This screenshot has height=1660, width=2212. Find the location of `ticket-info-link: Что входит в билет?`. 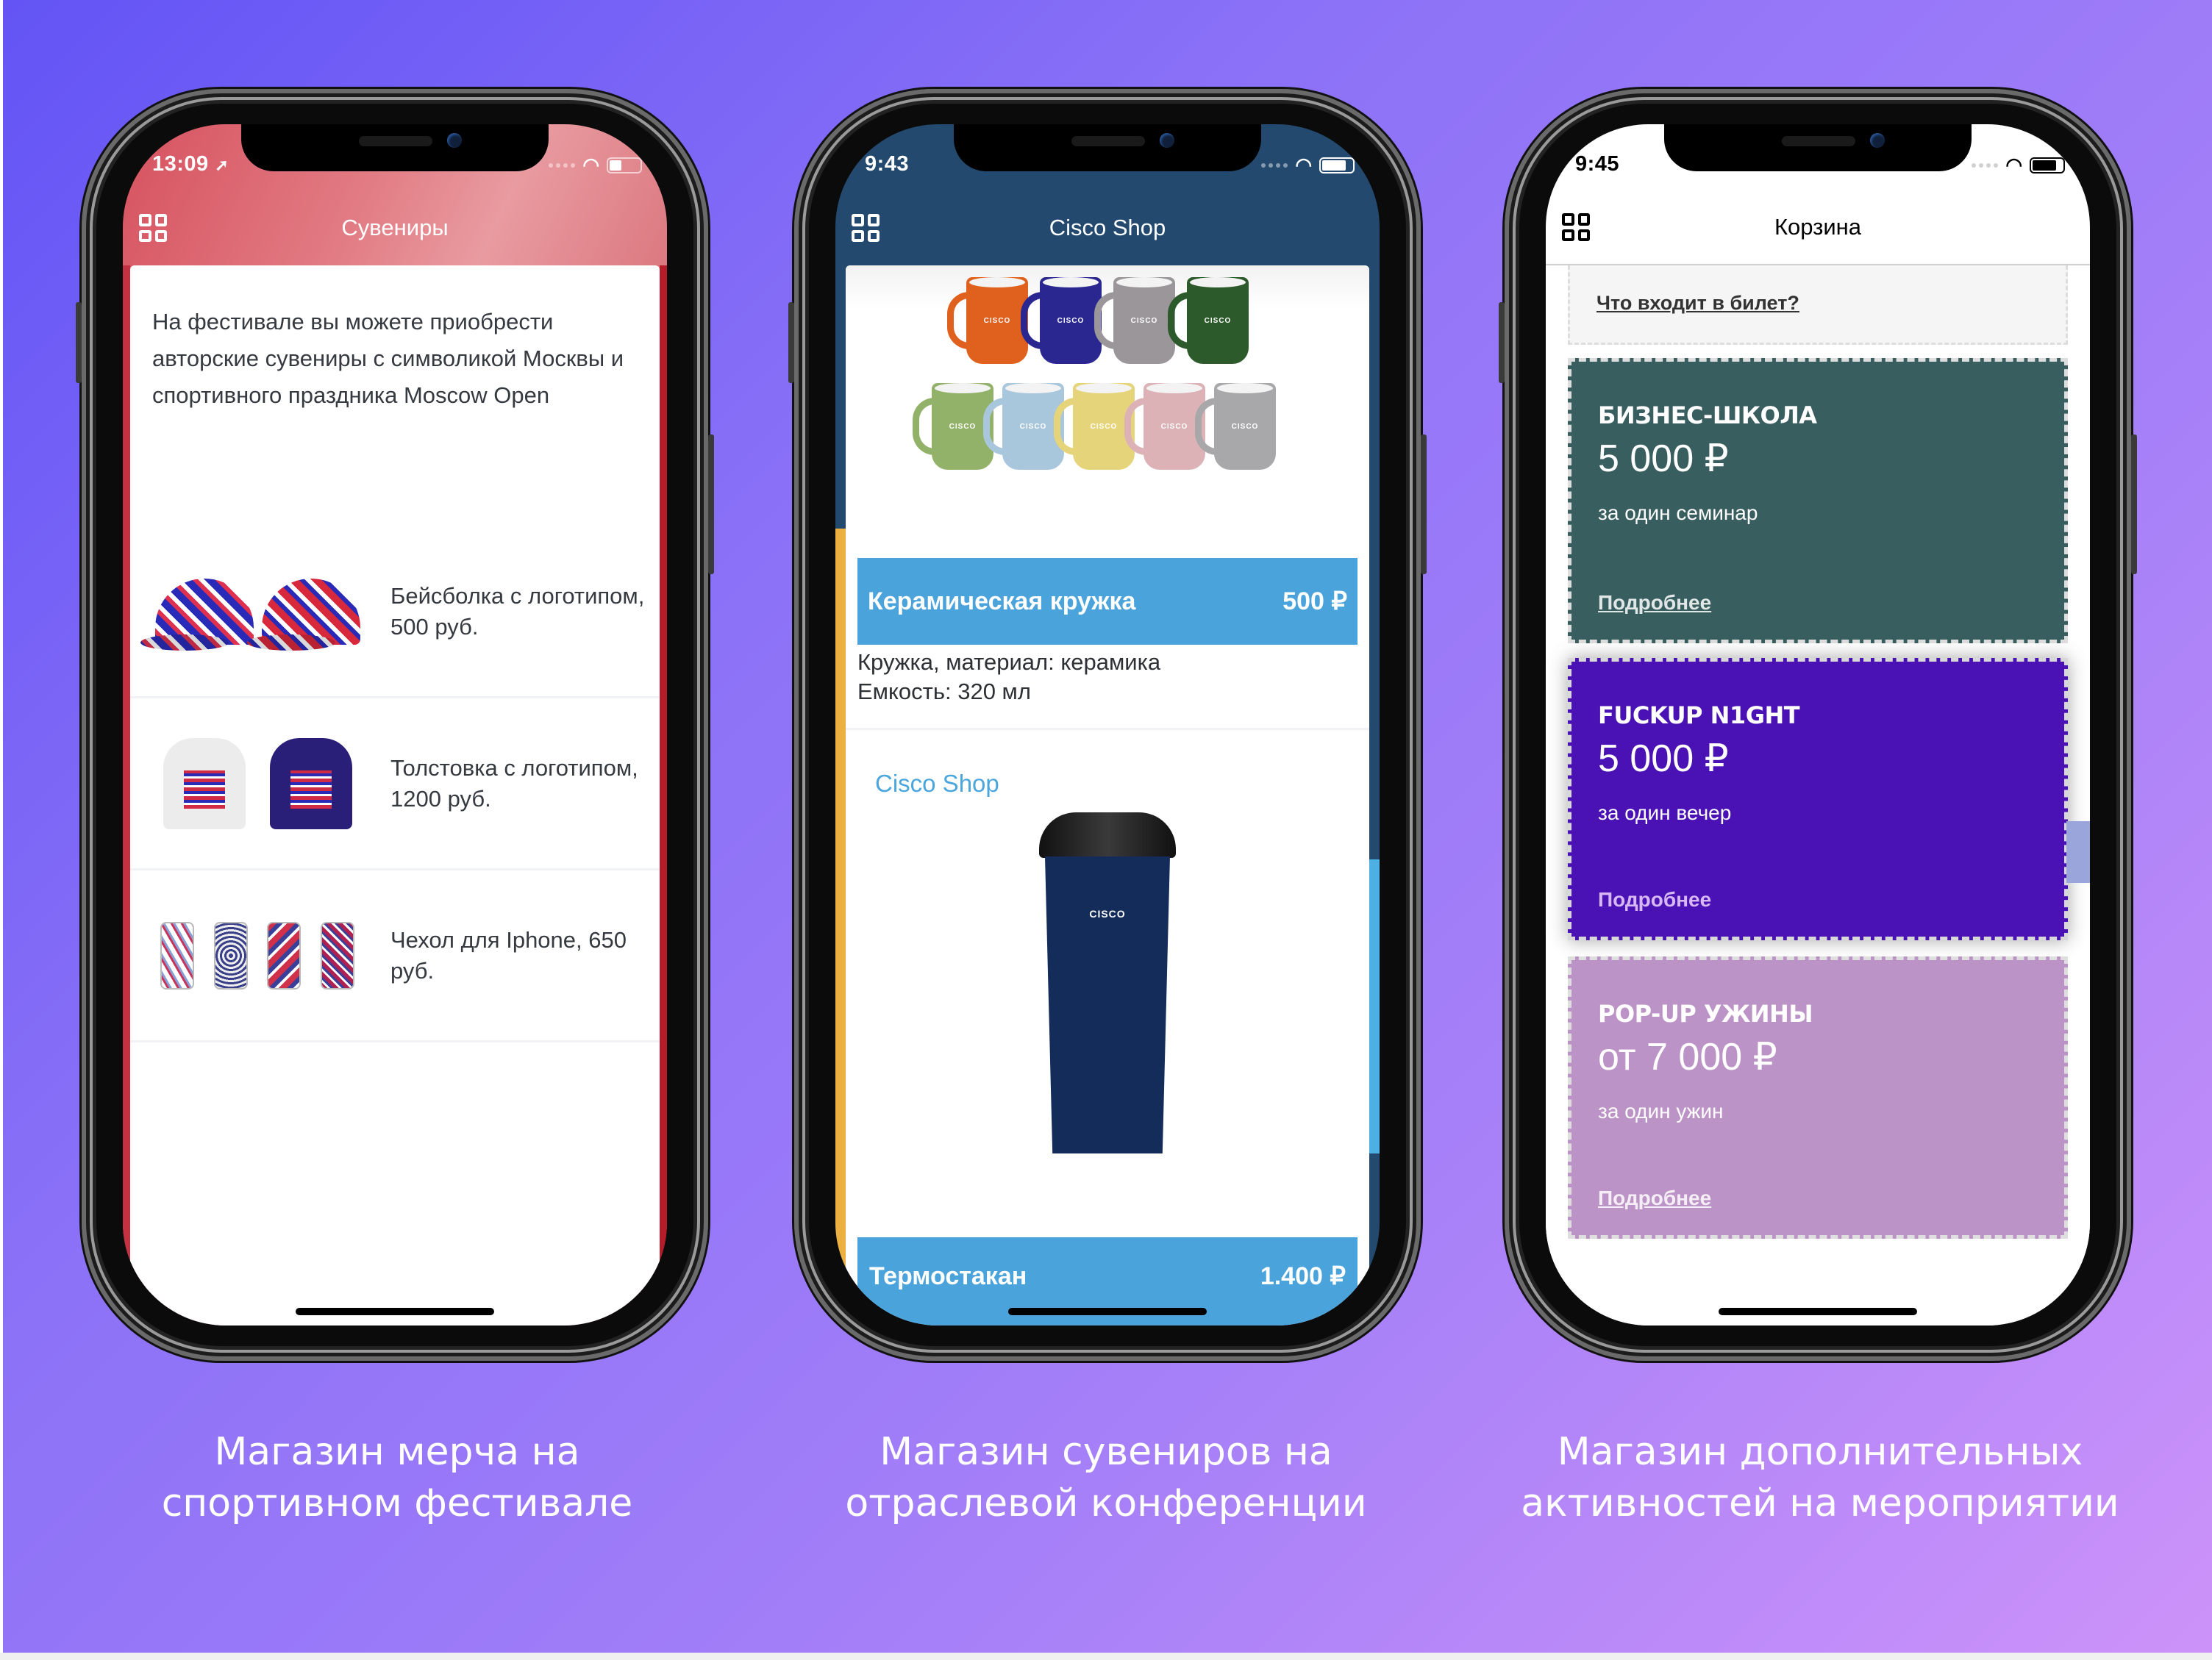

ticket-info-link: Что входит в билет? is located at coordinates (1818, 305).